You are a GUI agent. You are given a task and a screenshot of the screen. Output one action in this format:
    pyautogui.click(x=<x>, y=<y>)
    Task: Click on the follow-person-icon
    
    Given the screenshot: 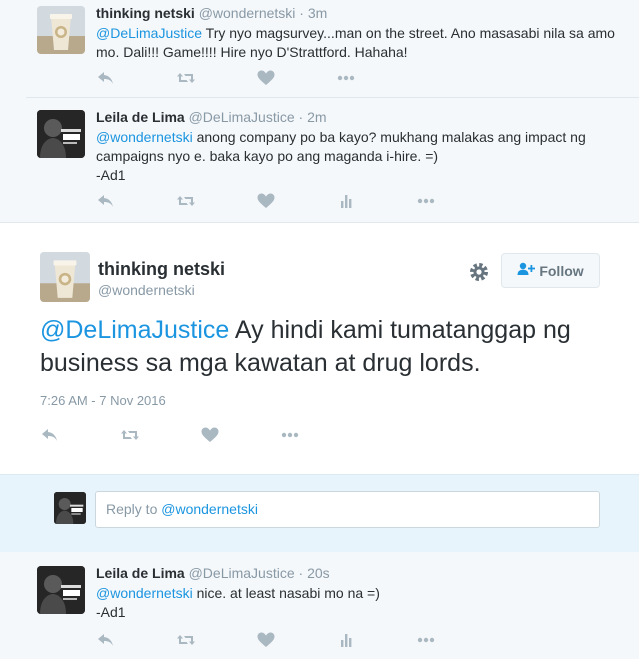 What is the action you would take?
    pyautogui.click(x=526, y=270)
    